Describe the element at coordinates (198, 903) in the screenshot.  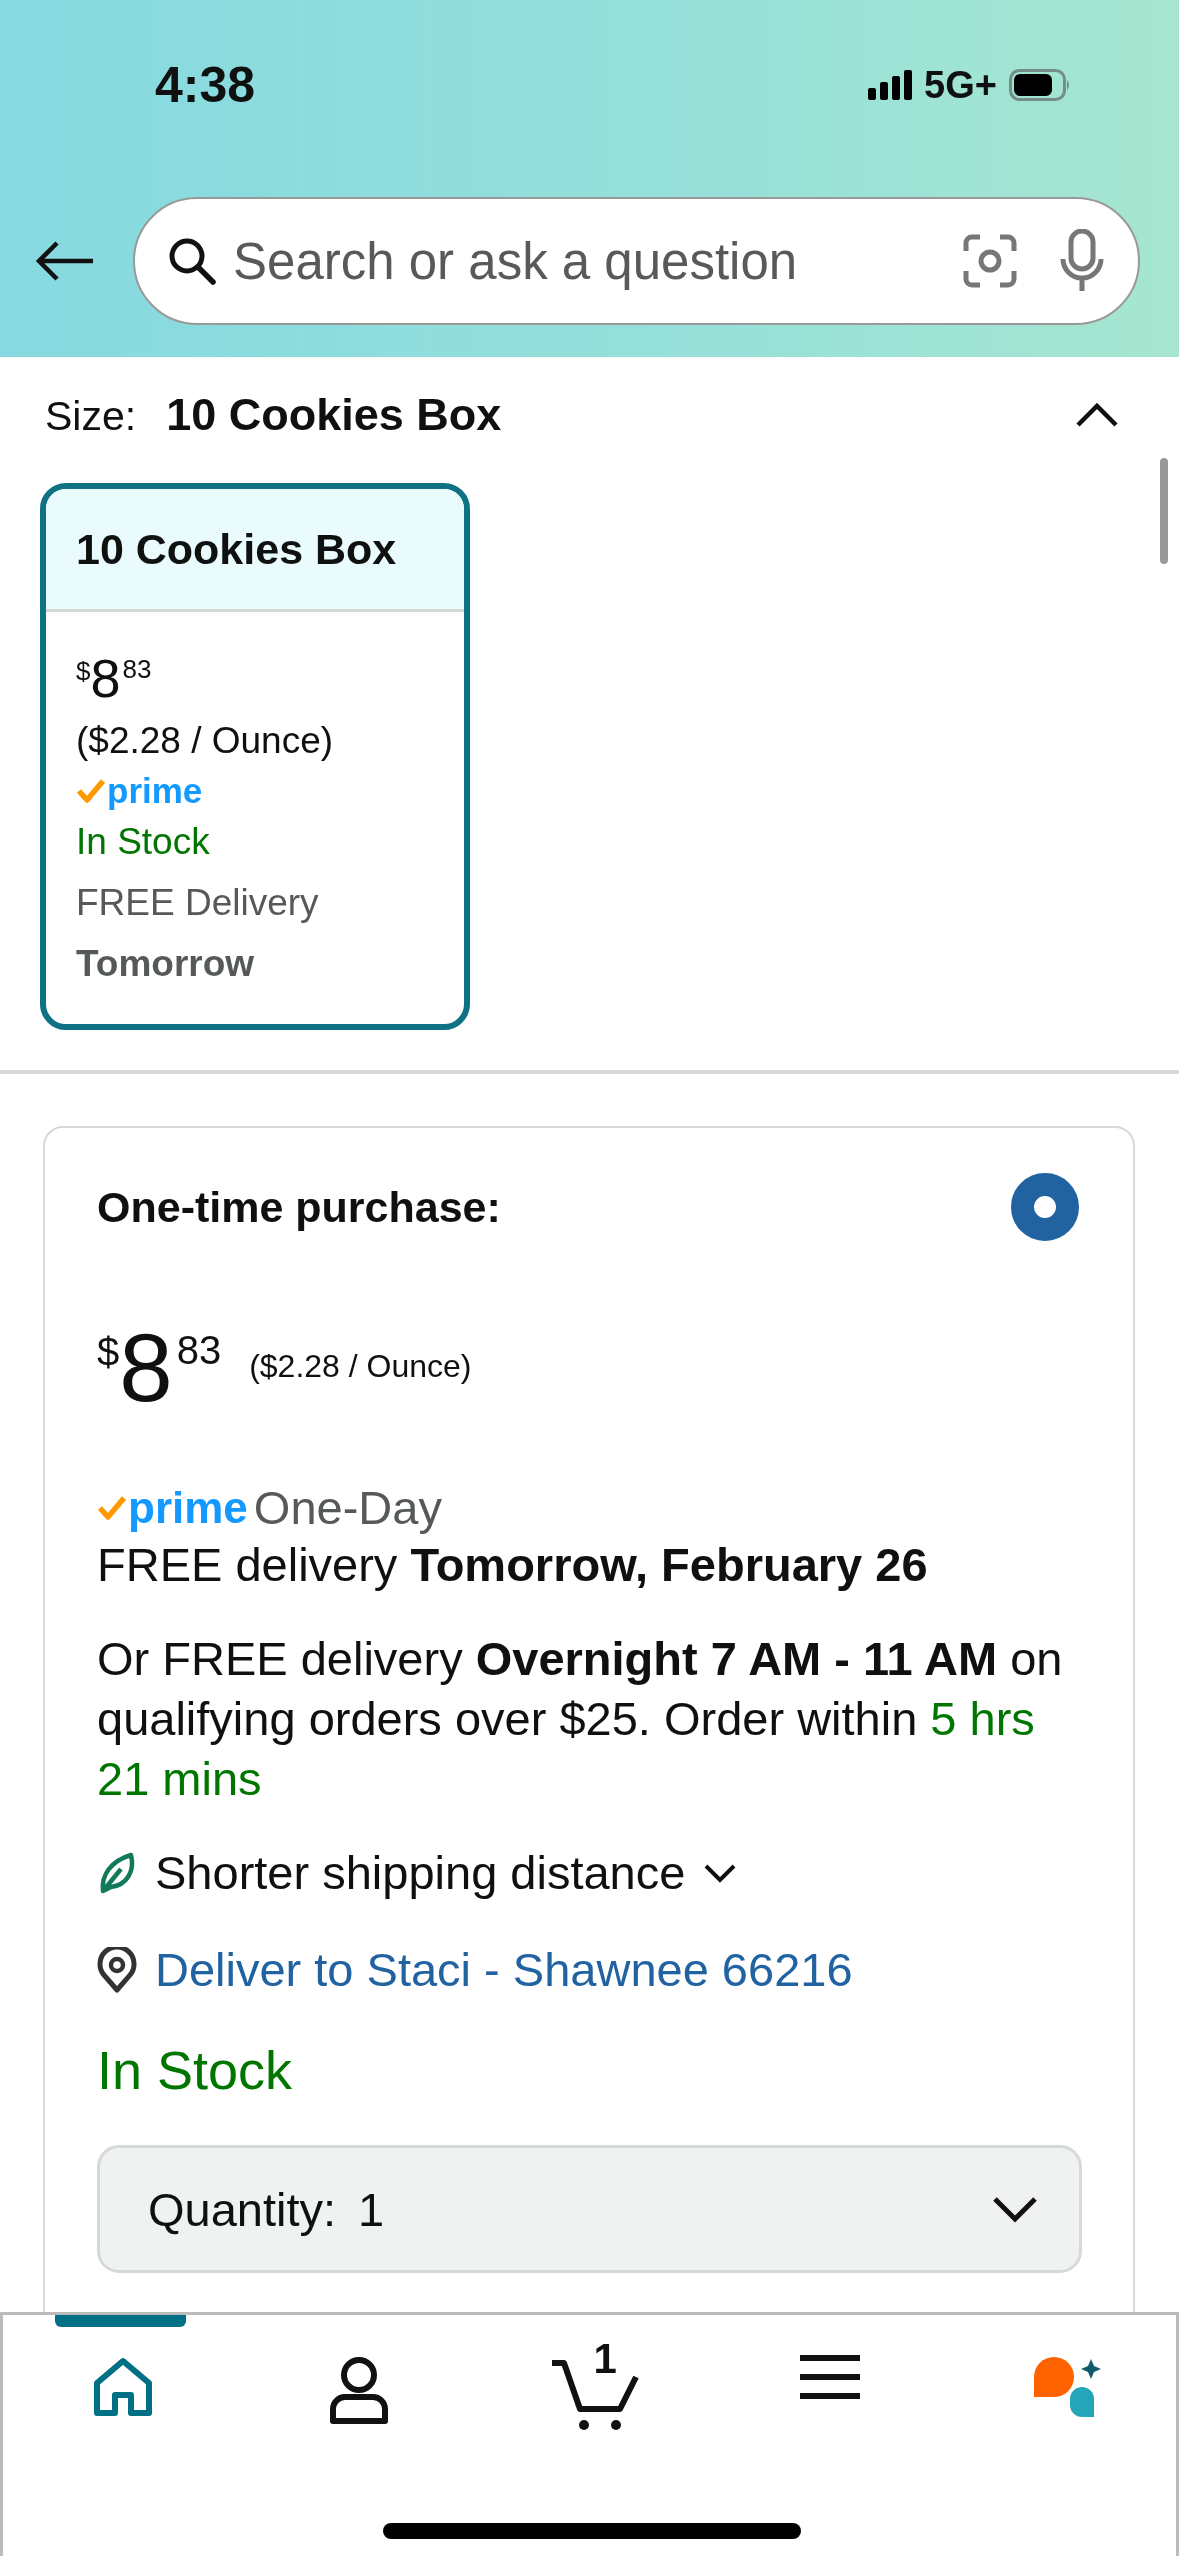
I see `delivery-label: FREE Delivery` at that location.